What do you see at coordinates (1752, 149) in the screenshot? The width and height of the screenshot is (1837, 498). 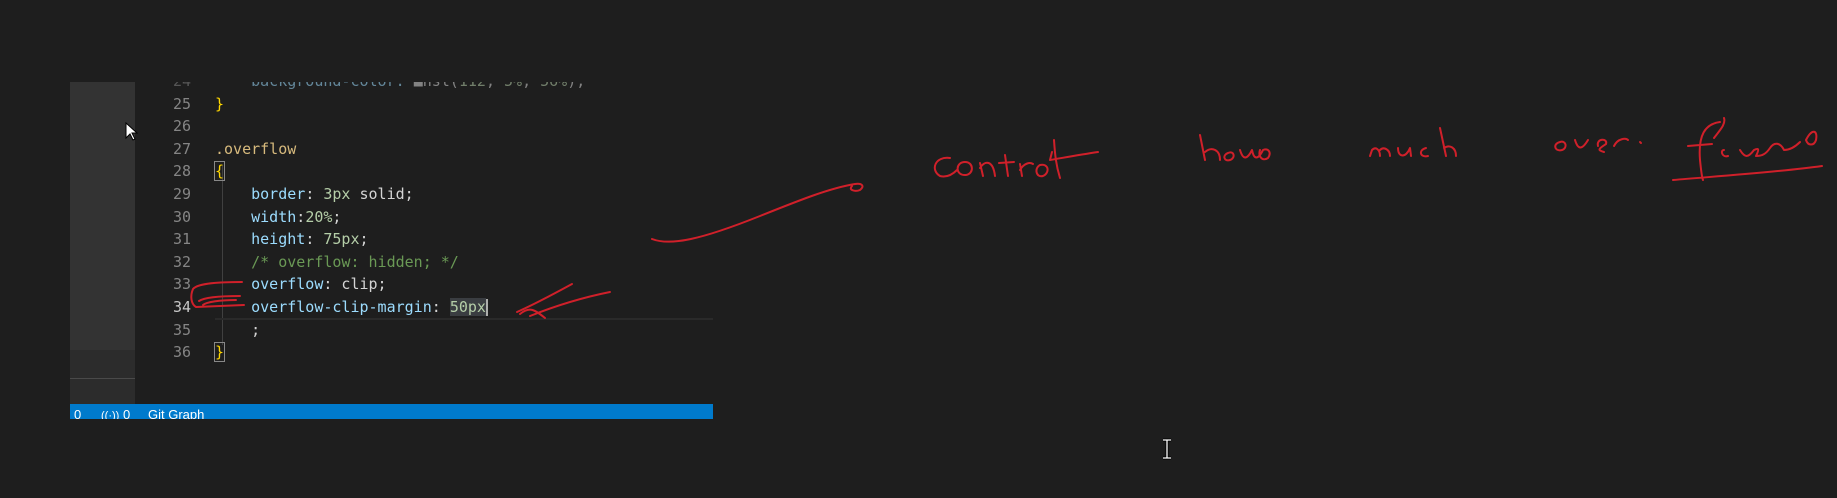 I see `annotation-word-flow` at bounding box center [1752, 149].